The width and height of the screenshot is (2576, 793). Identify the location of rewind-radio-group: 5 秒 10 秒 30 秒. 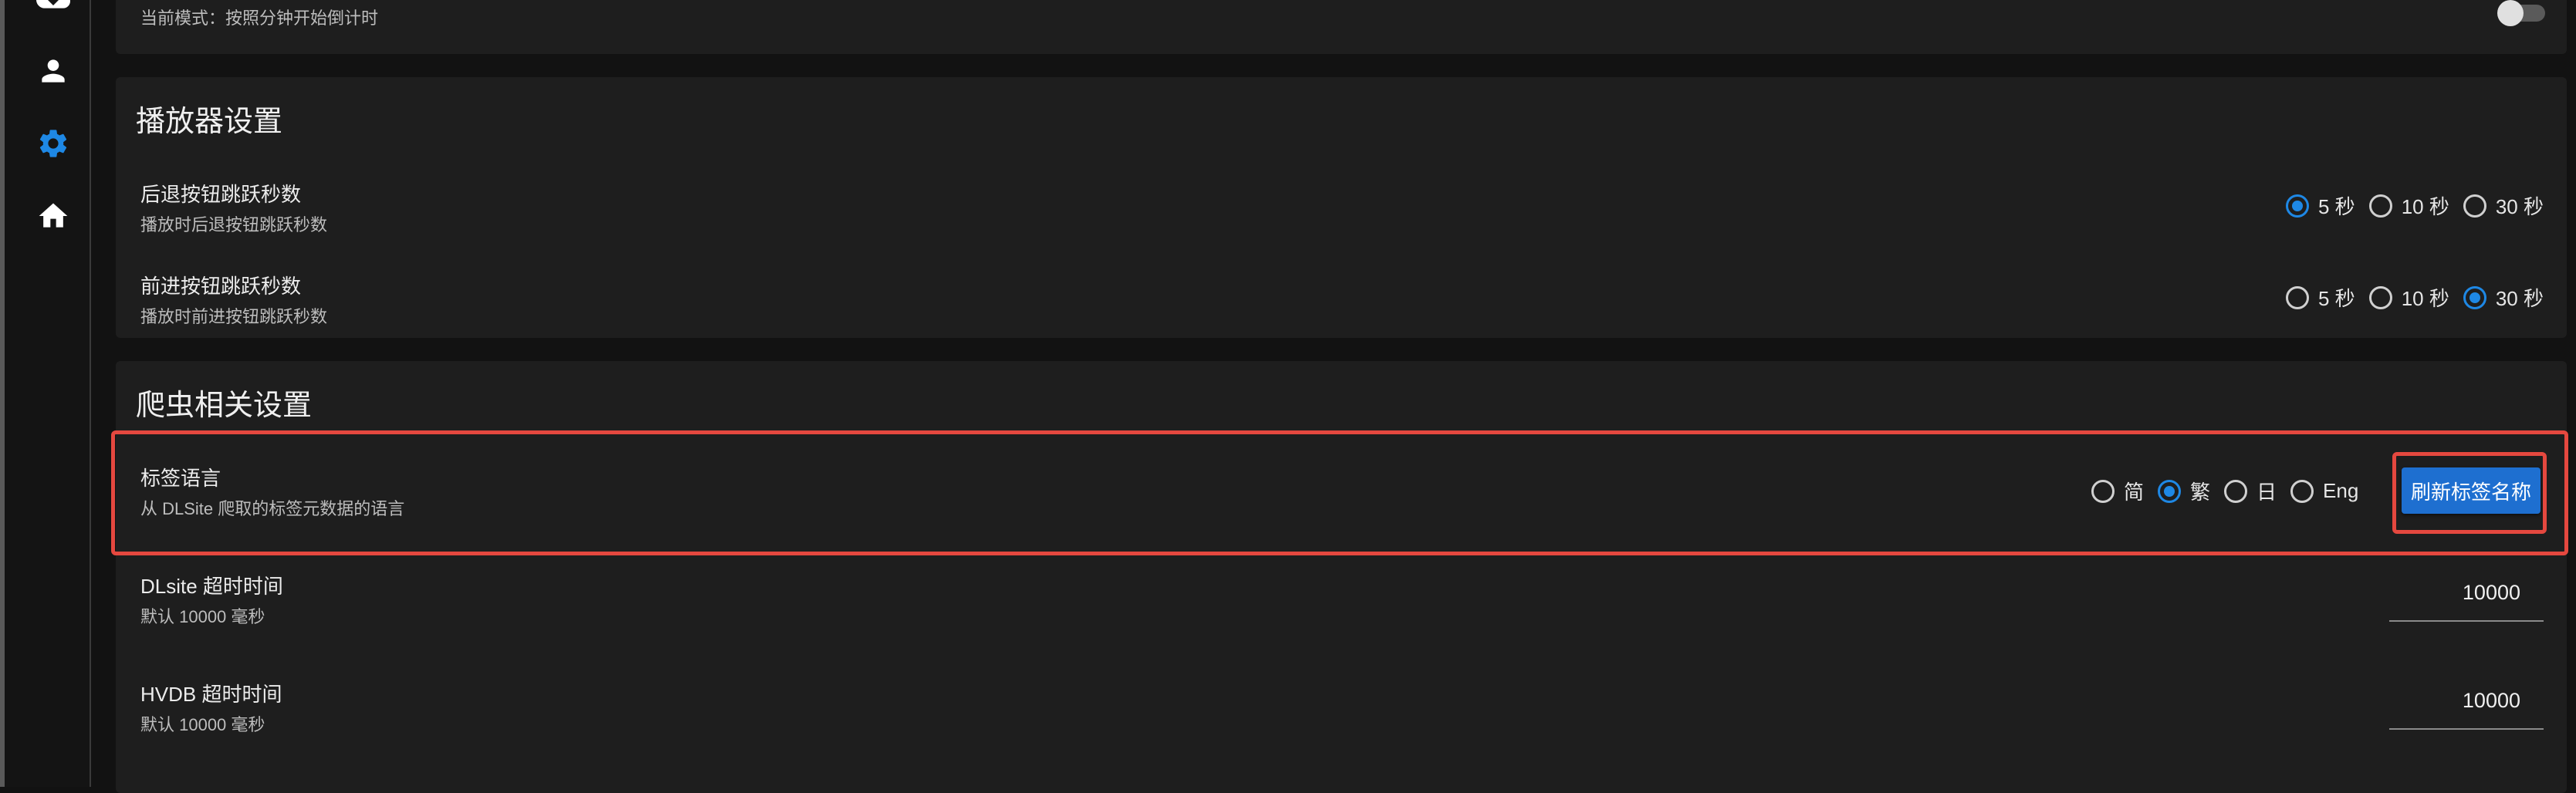
(2415, 205).